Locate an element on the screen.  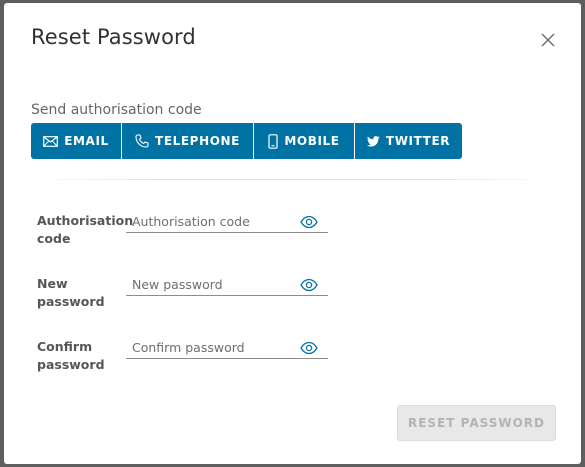
twitter-button: TWITTER is located at coordinates (408, 141).